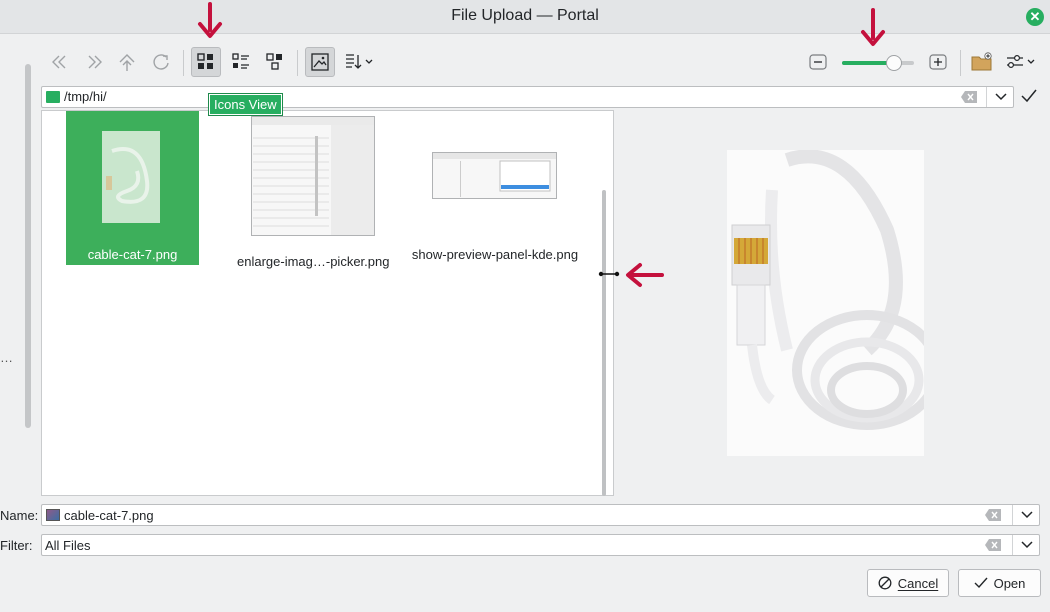 The image size is (1050, 612). I want to click on forward-icon, so click(95, 62).